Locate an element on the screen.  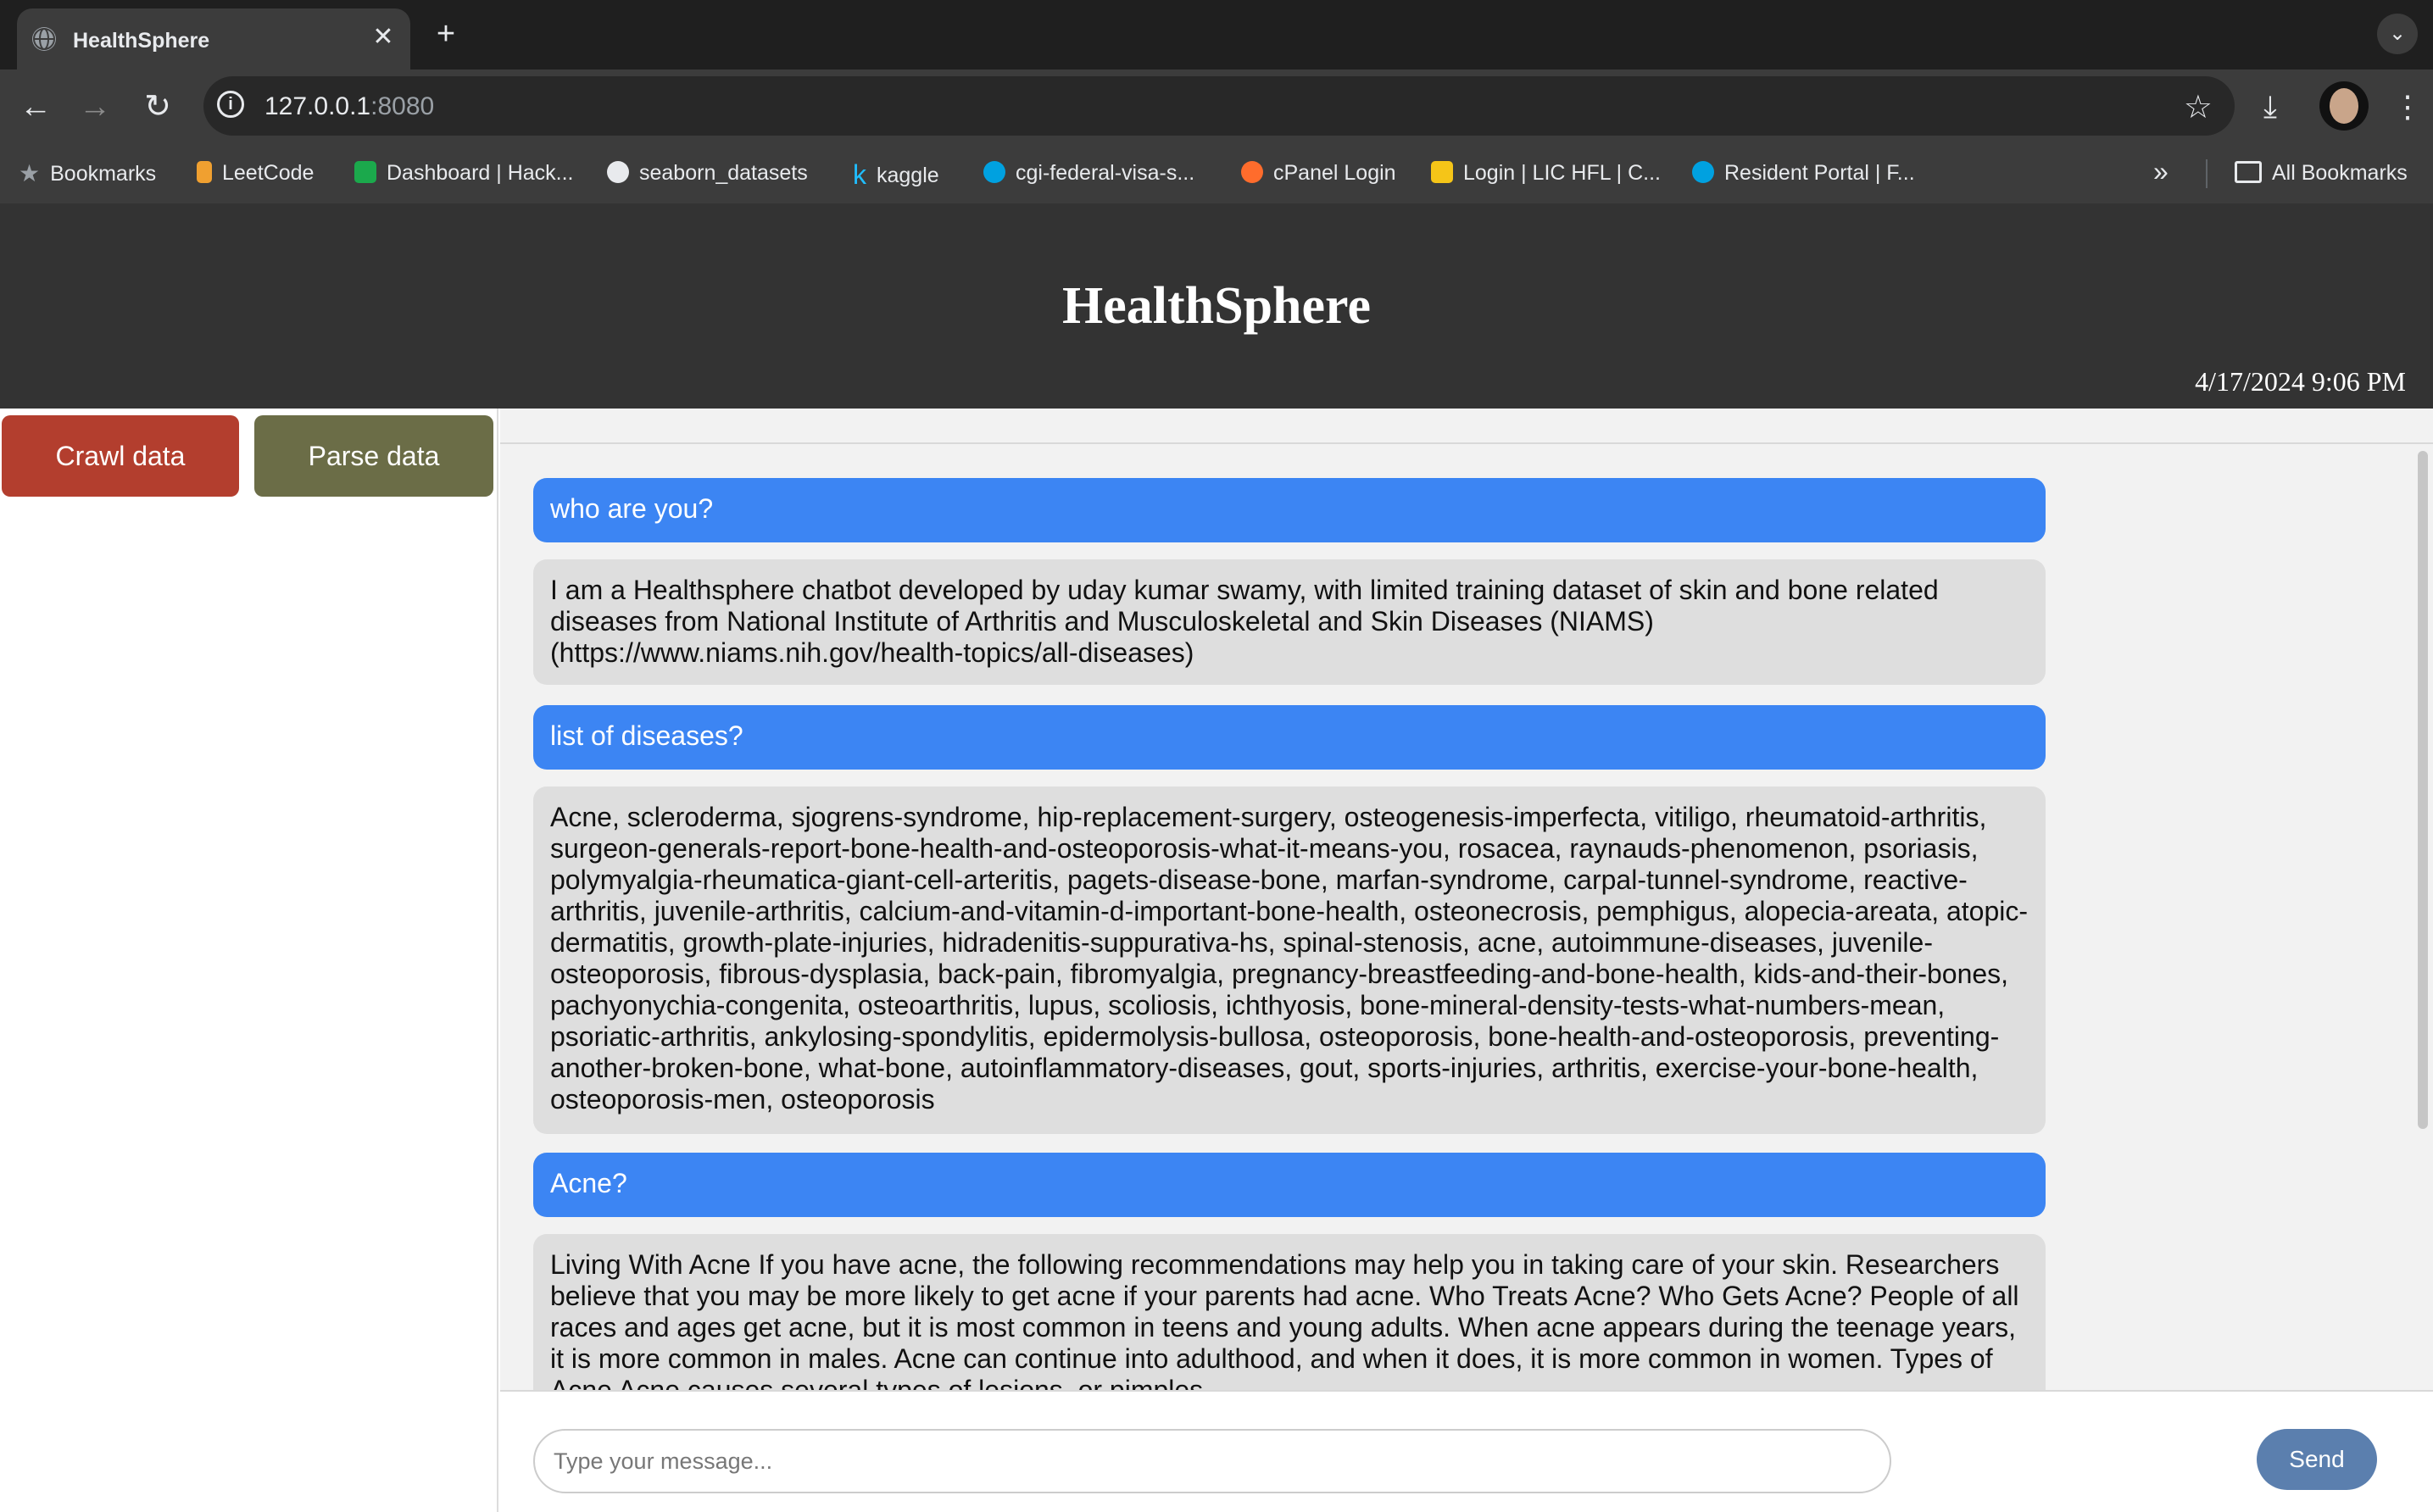
more-bookmarks-icon: » is located at coordinates (2161, 172).